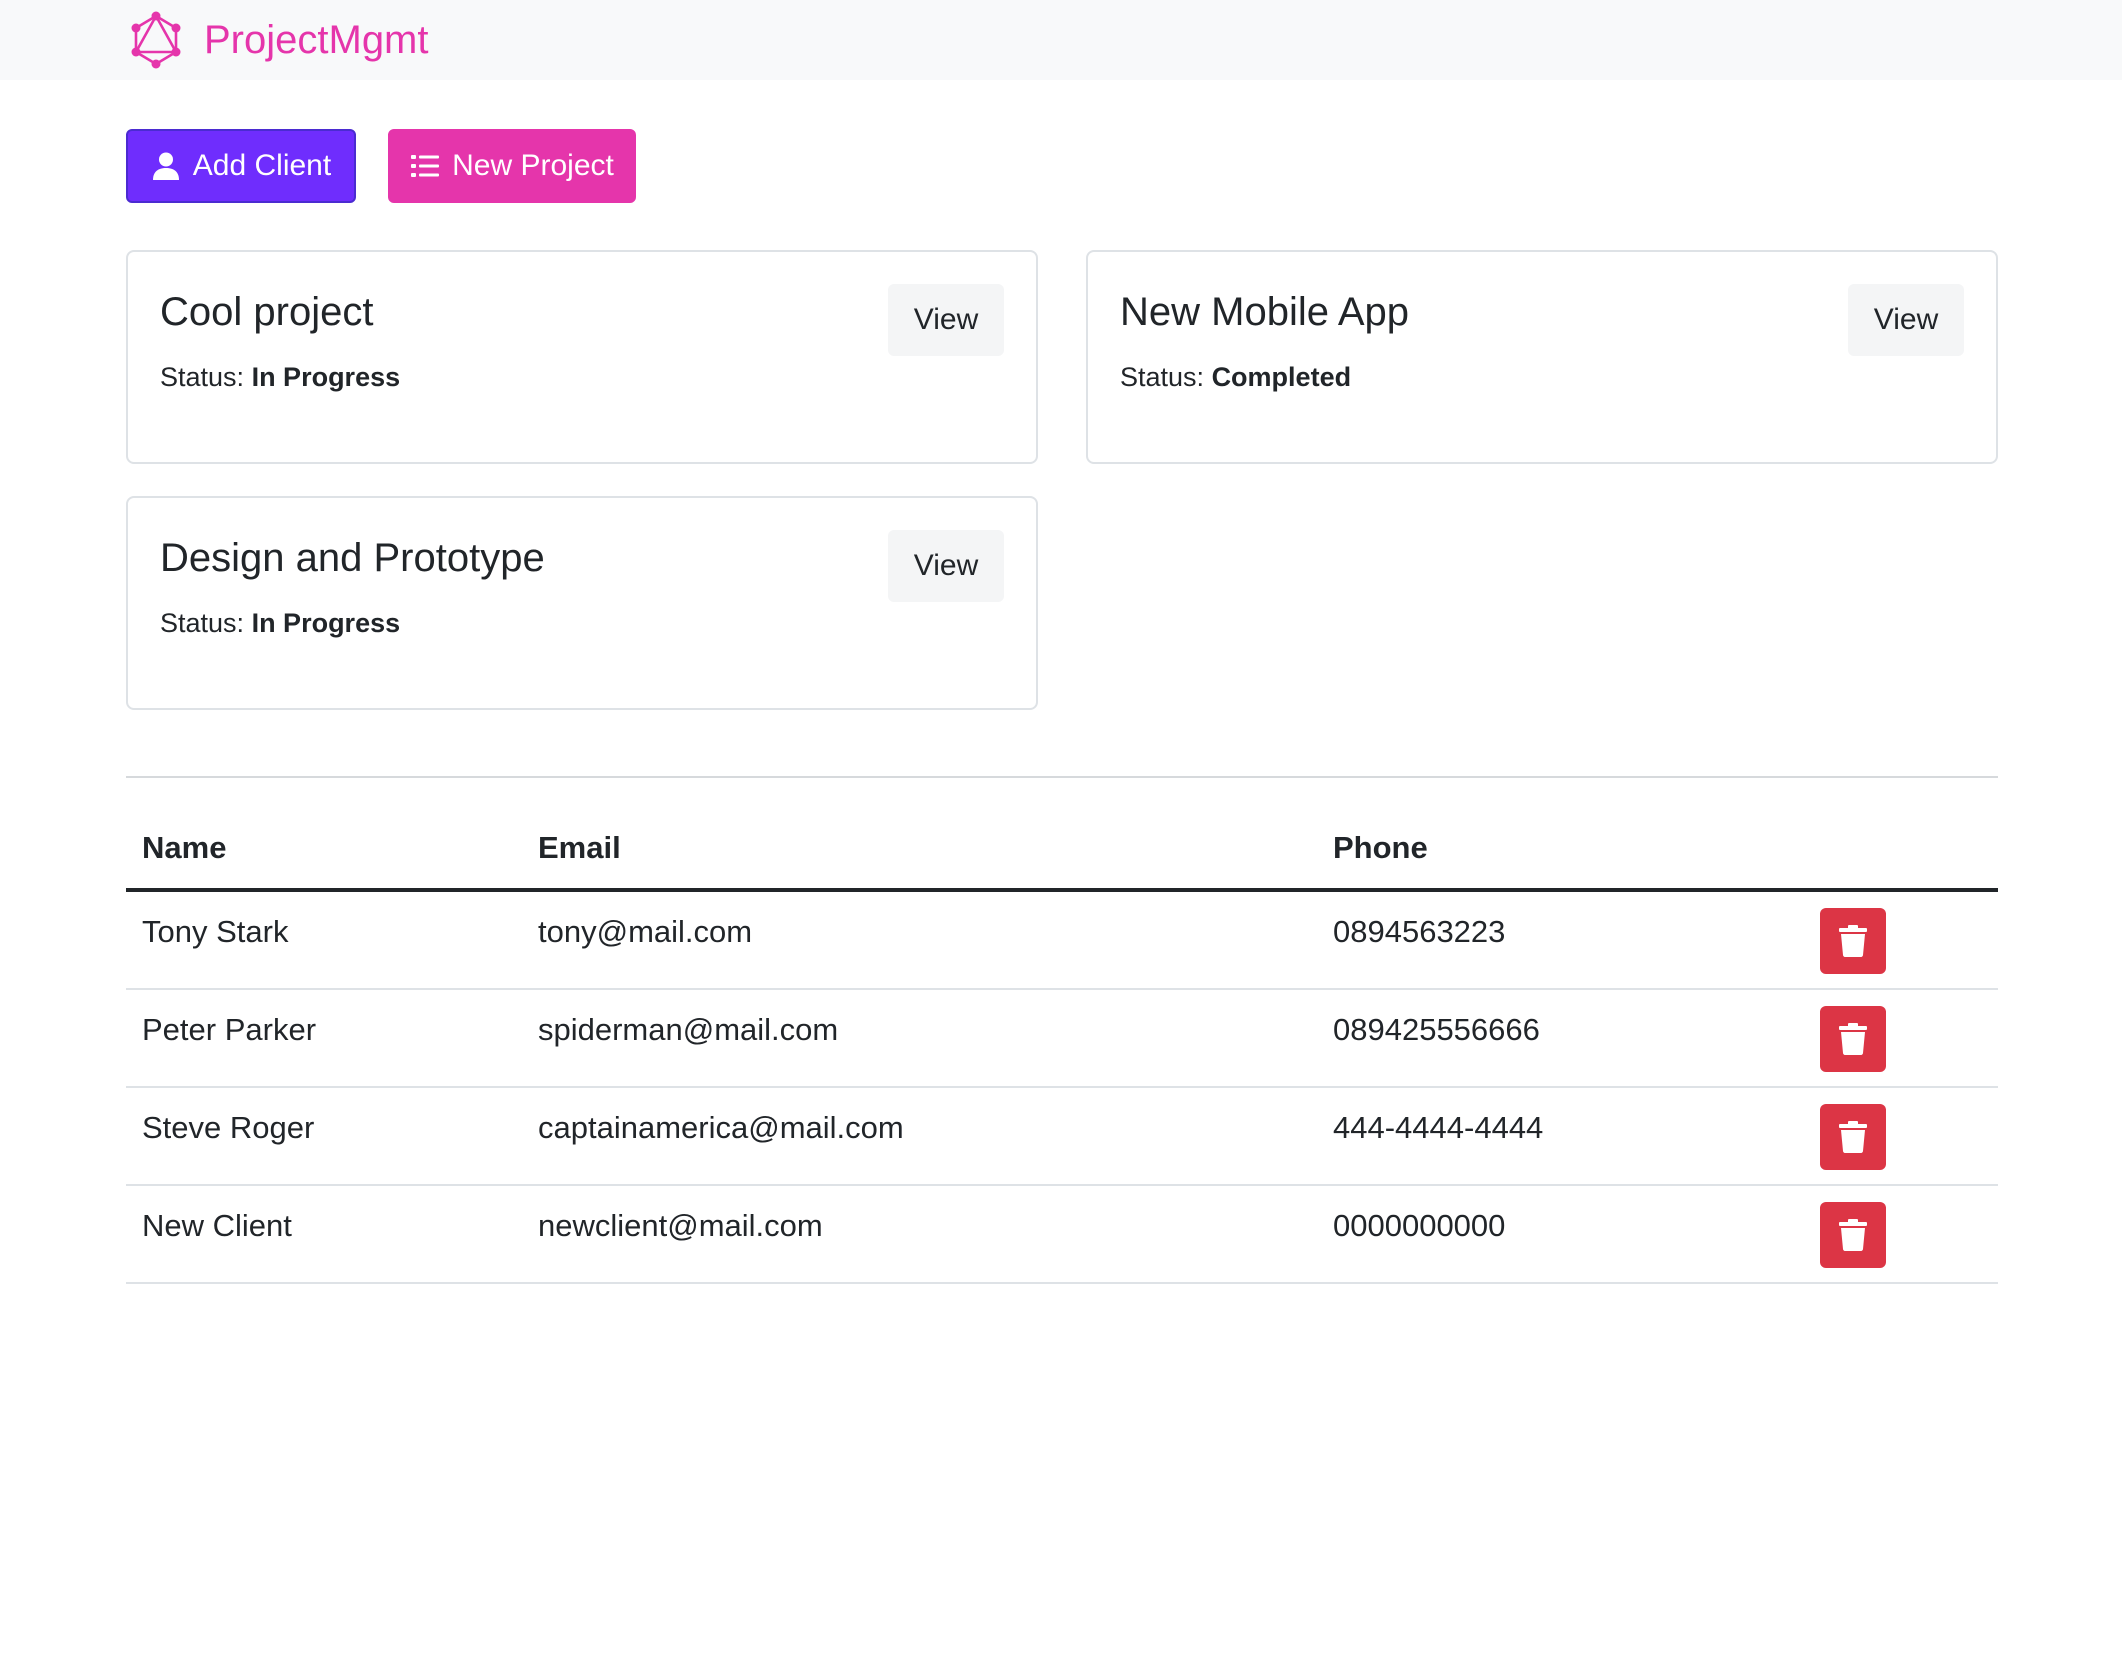 This screenshot has width=2122, height=1666. Describe the element at coordinates (1062, 846) in the screenshot. I see `table-header: Name Email Phone` at that location.